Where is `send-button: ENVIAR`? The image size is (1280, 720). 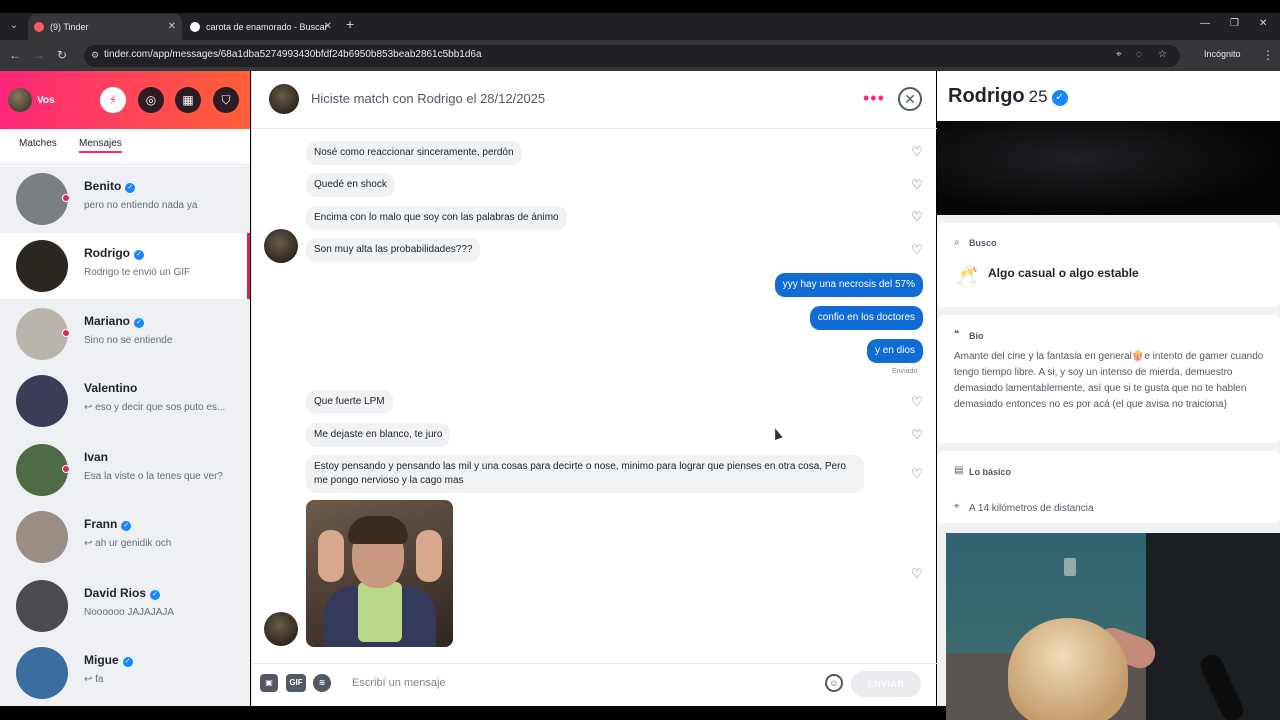
send-button: ENVIAR is located at coordinates (886, 684).